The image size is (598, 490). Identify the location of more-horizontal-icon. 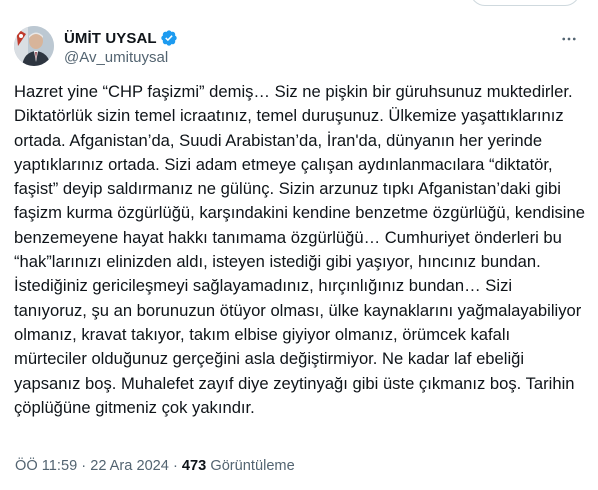
(569, 39).